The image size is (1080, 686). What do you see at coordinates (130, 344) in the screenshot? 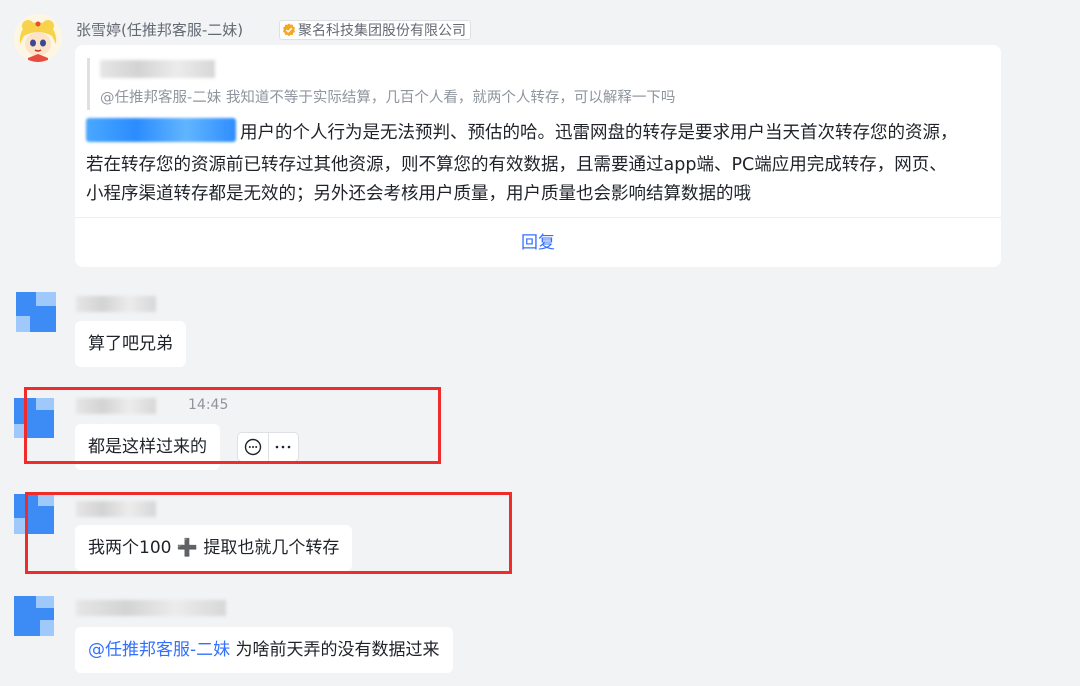
I see `message-bubble: 算了吧兄弟` at bounding box center [130, 344].